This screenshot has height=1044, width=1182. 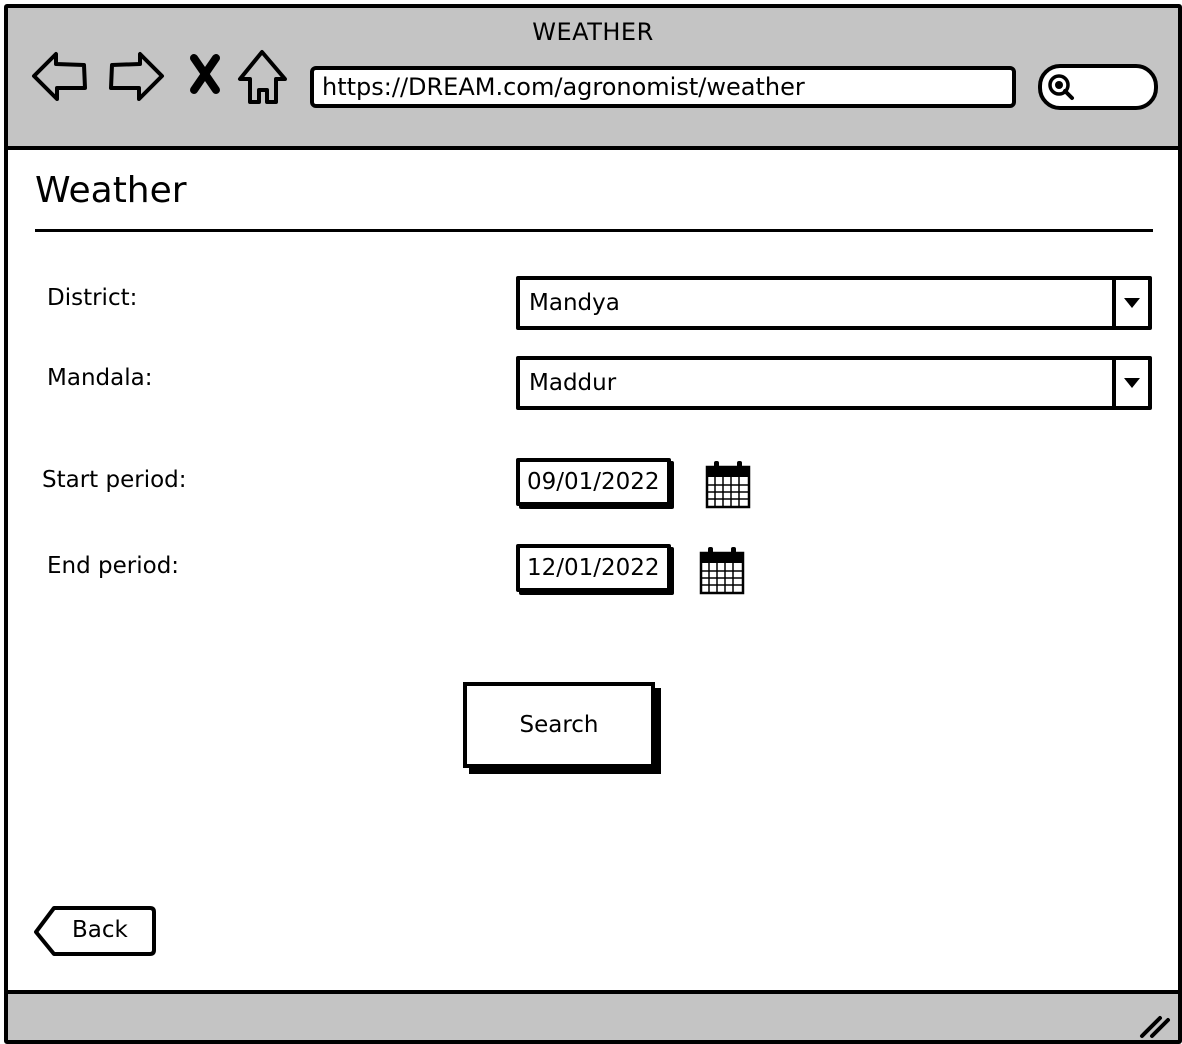 I want to click on close-x-icon, so click(x=212, y=76).